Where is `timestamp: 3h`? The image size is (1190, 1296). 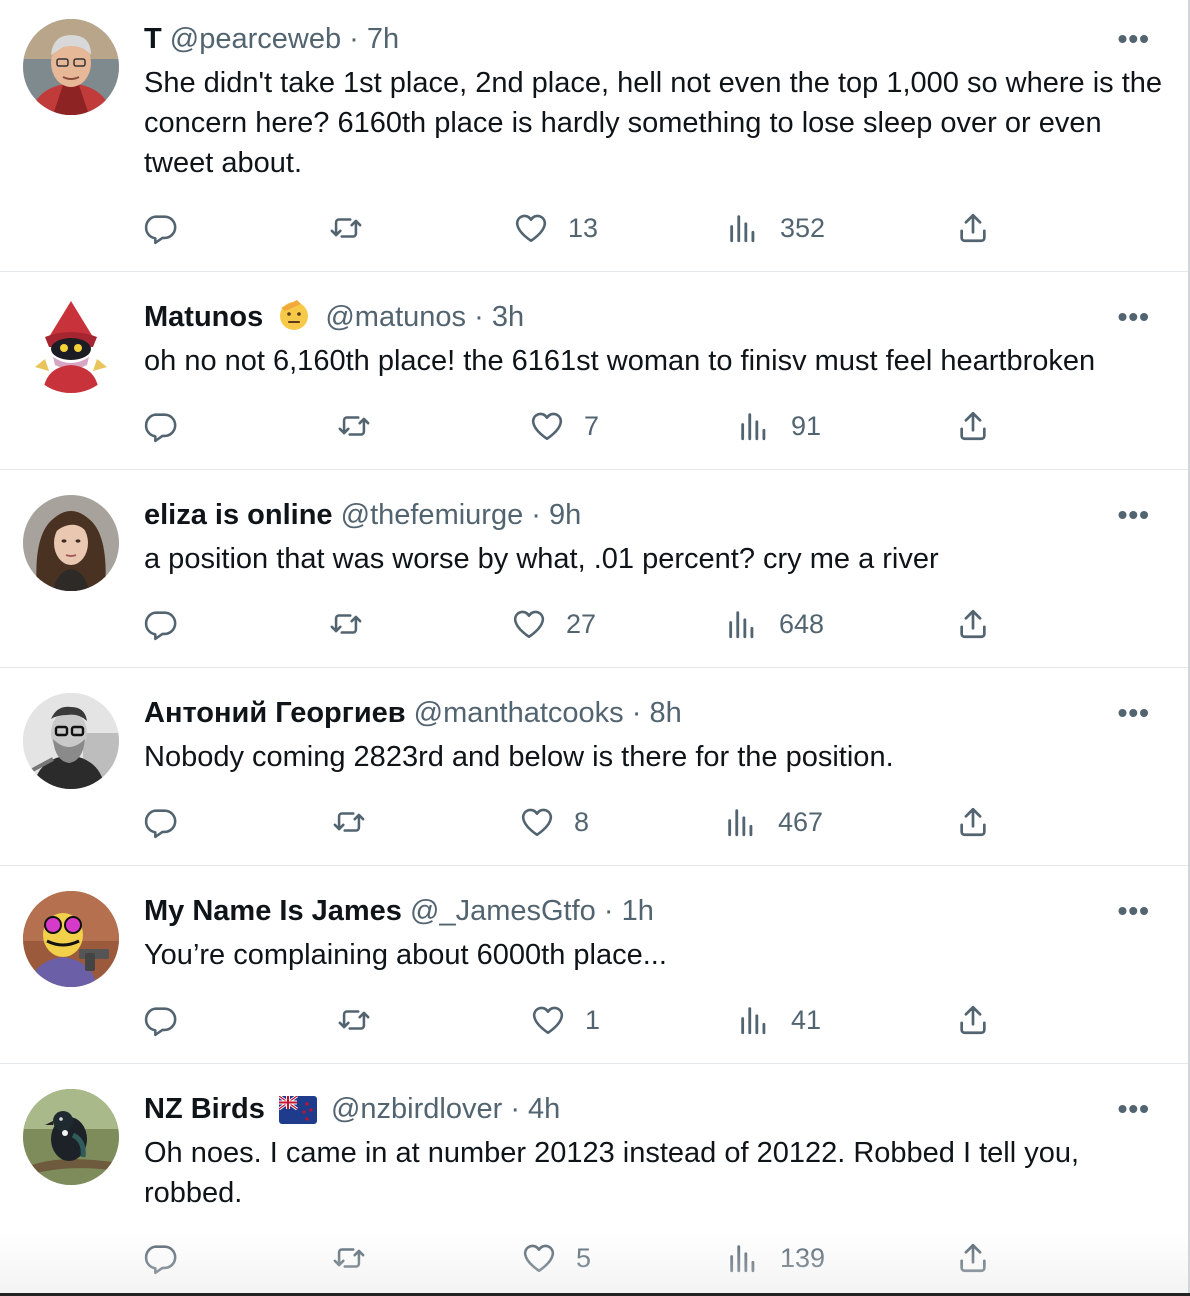 timestamp: 3h is located at coordinates (508, 317).